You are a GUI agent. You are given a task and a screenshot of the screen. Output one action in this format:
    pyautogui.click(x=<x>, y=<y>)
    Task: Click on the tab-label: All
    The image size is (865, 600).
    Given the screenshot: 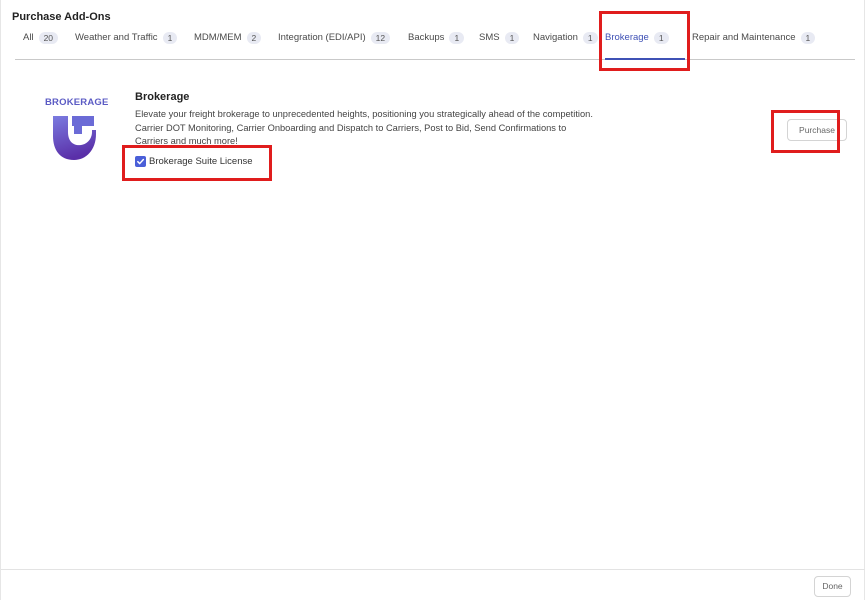 What is the action you would take?
    pyautogui.click(x=28, y=37)
    